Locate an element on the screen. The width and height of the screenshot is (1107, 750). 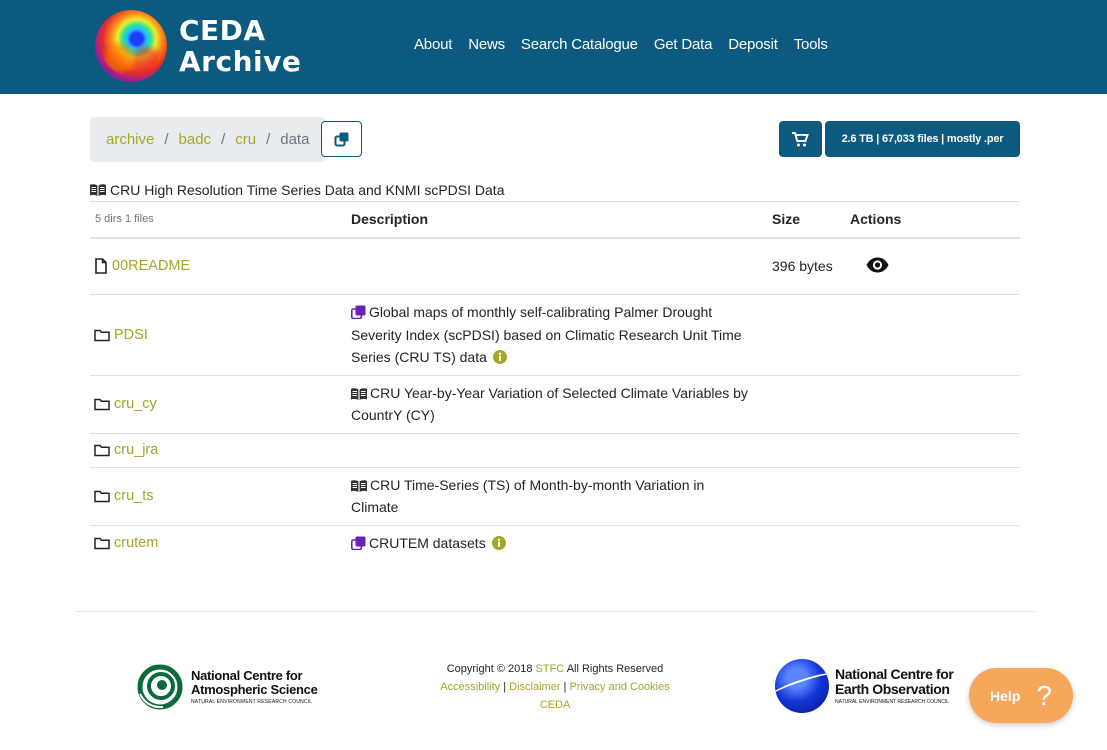
header-actions: Actions is located at coordinates (935, 220).